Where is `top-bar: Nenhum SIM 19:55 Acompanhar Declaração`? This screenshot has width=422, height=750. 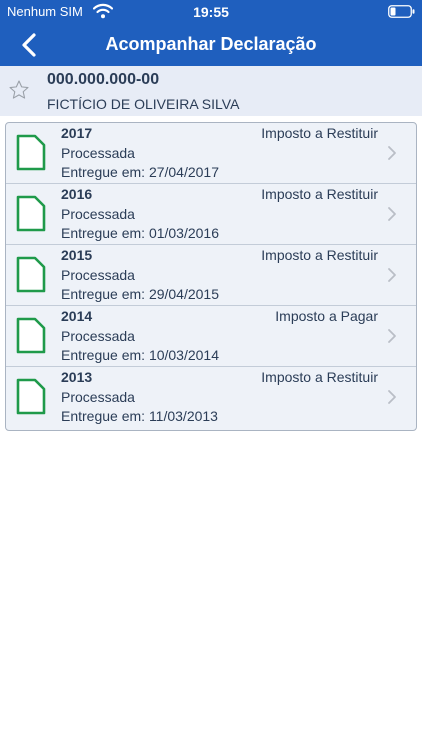
top-bar: Nenhum SIM 19:55 Acompanhar Declaração is located at coordinates (211, 33).